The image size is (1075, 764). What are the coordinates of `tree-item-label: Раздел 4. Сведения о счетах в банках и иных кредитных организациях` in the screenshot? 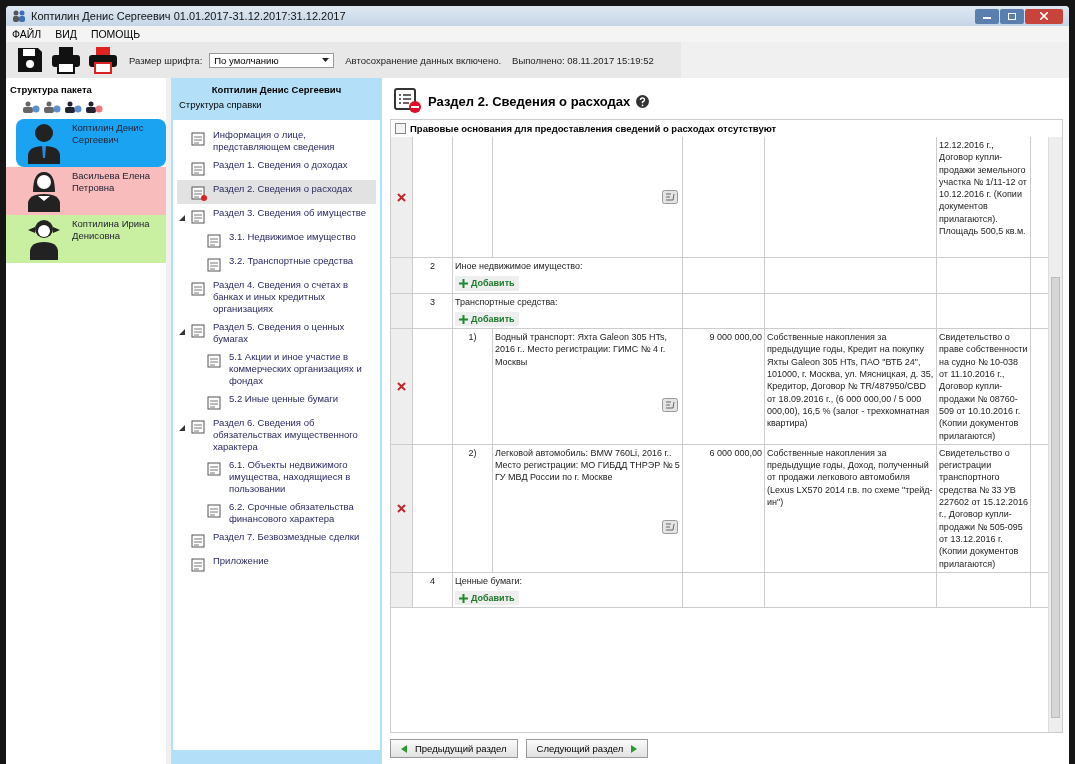 It's located at (281, 297).